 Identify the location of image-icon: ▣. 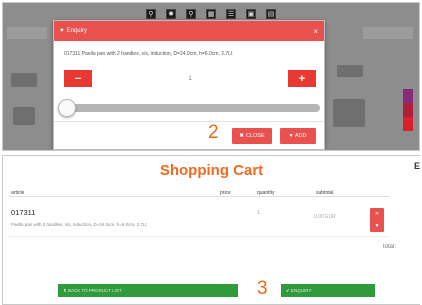
(251, 14).